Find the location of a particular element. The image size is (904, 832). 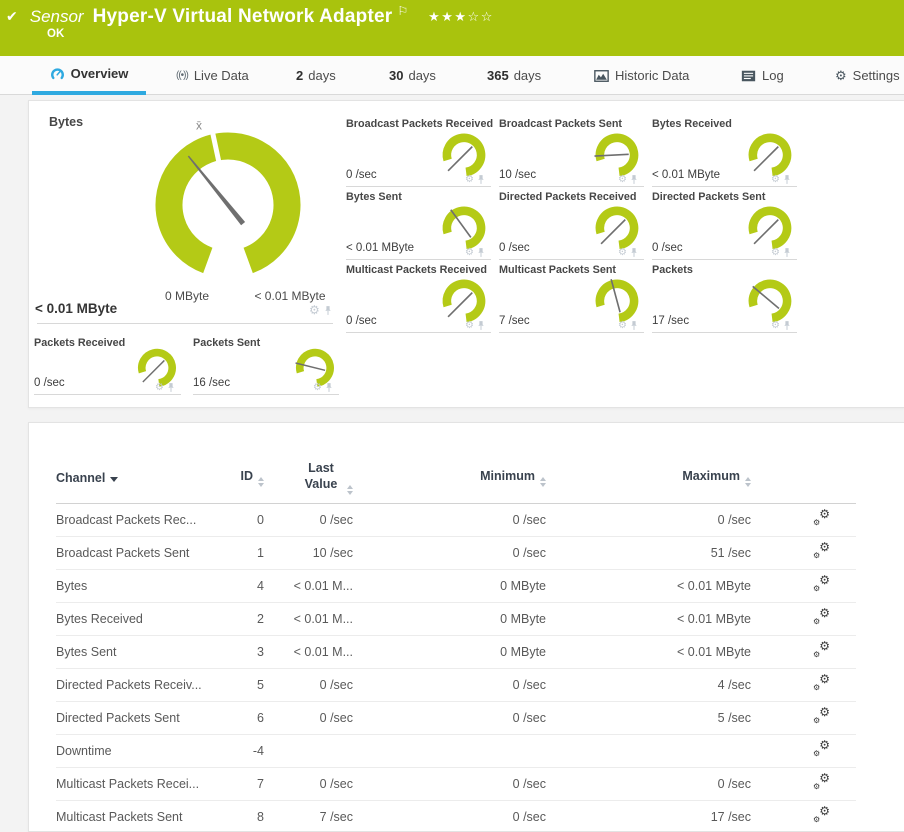

tab-30-days: 30 days is located at coordinates (412, 75).